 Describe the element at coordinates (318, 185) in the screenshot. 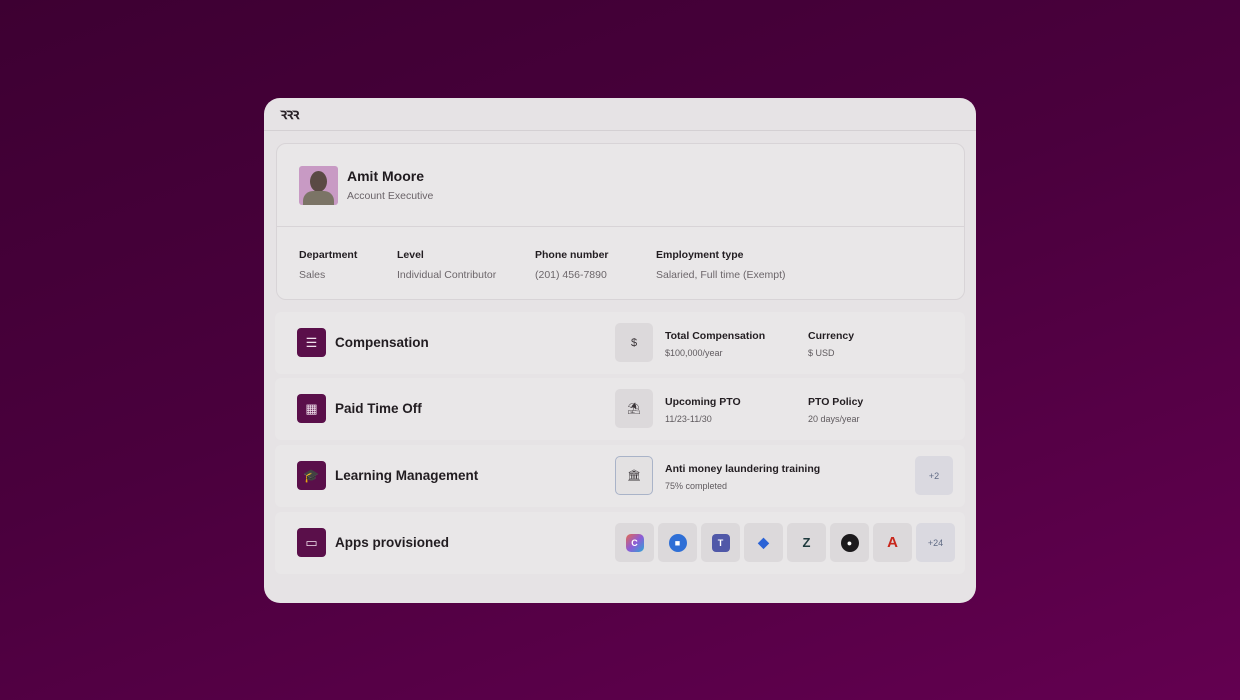

I see `avatar` at that location.